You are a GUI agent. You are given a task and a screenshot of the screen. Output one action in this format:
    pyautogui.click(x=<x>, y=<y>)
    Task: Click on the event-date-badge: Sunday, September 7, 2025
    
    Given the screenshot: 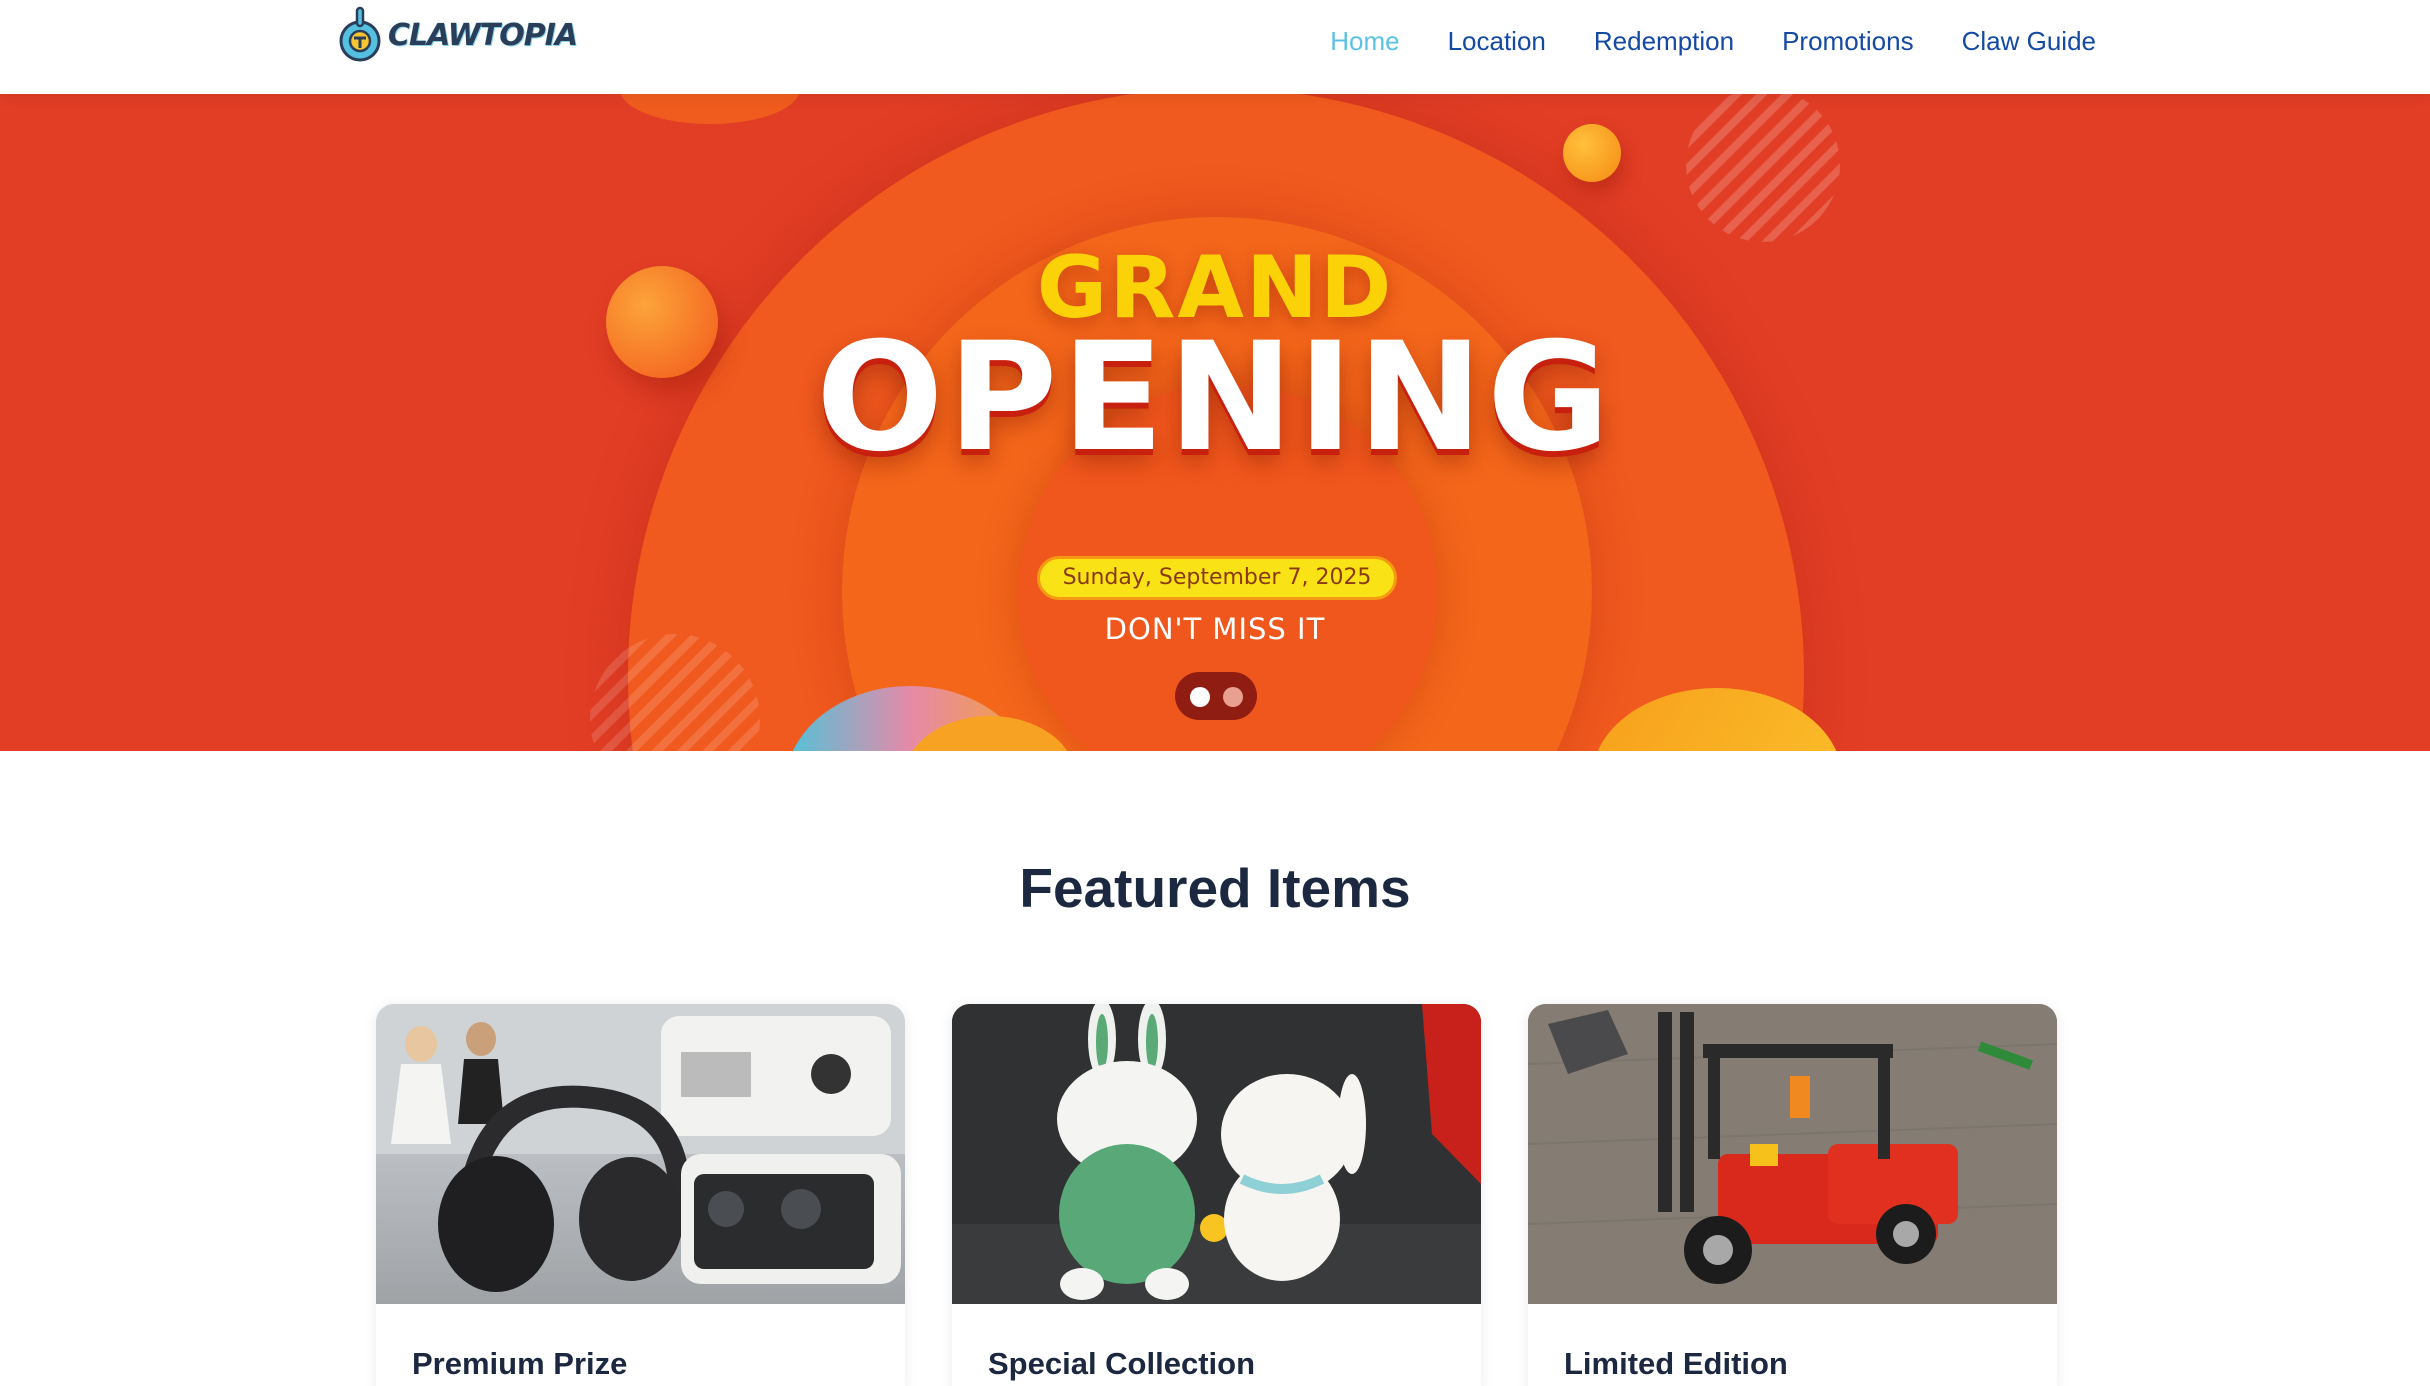 What is the action you would take?
    pyautogui.click(x=1217, y=578)
    